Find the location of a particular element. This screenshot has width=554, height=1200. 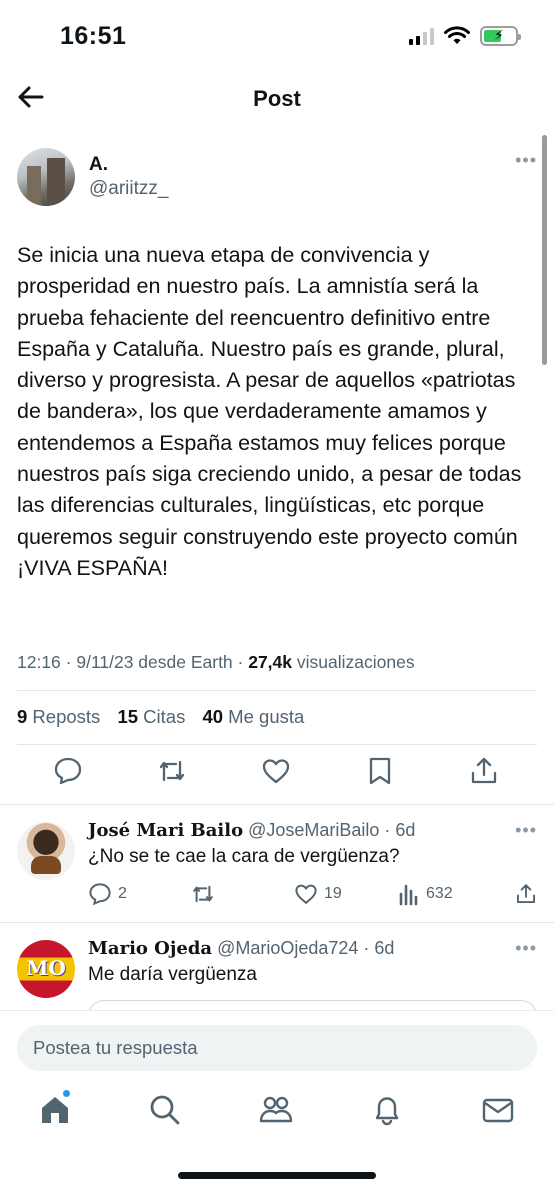

reply-author-handle: @MarioOjeda724 · 6d is located at coordinates (303, 948).